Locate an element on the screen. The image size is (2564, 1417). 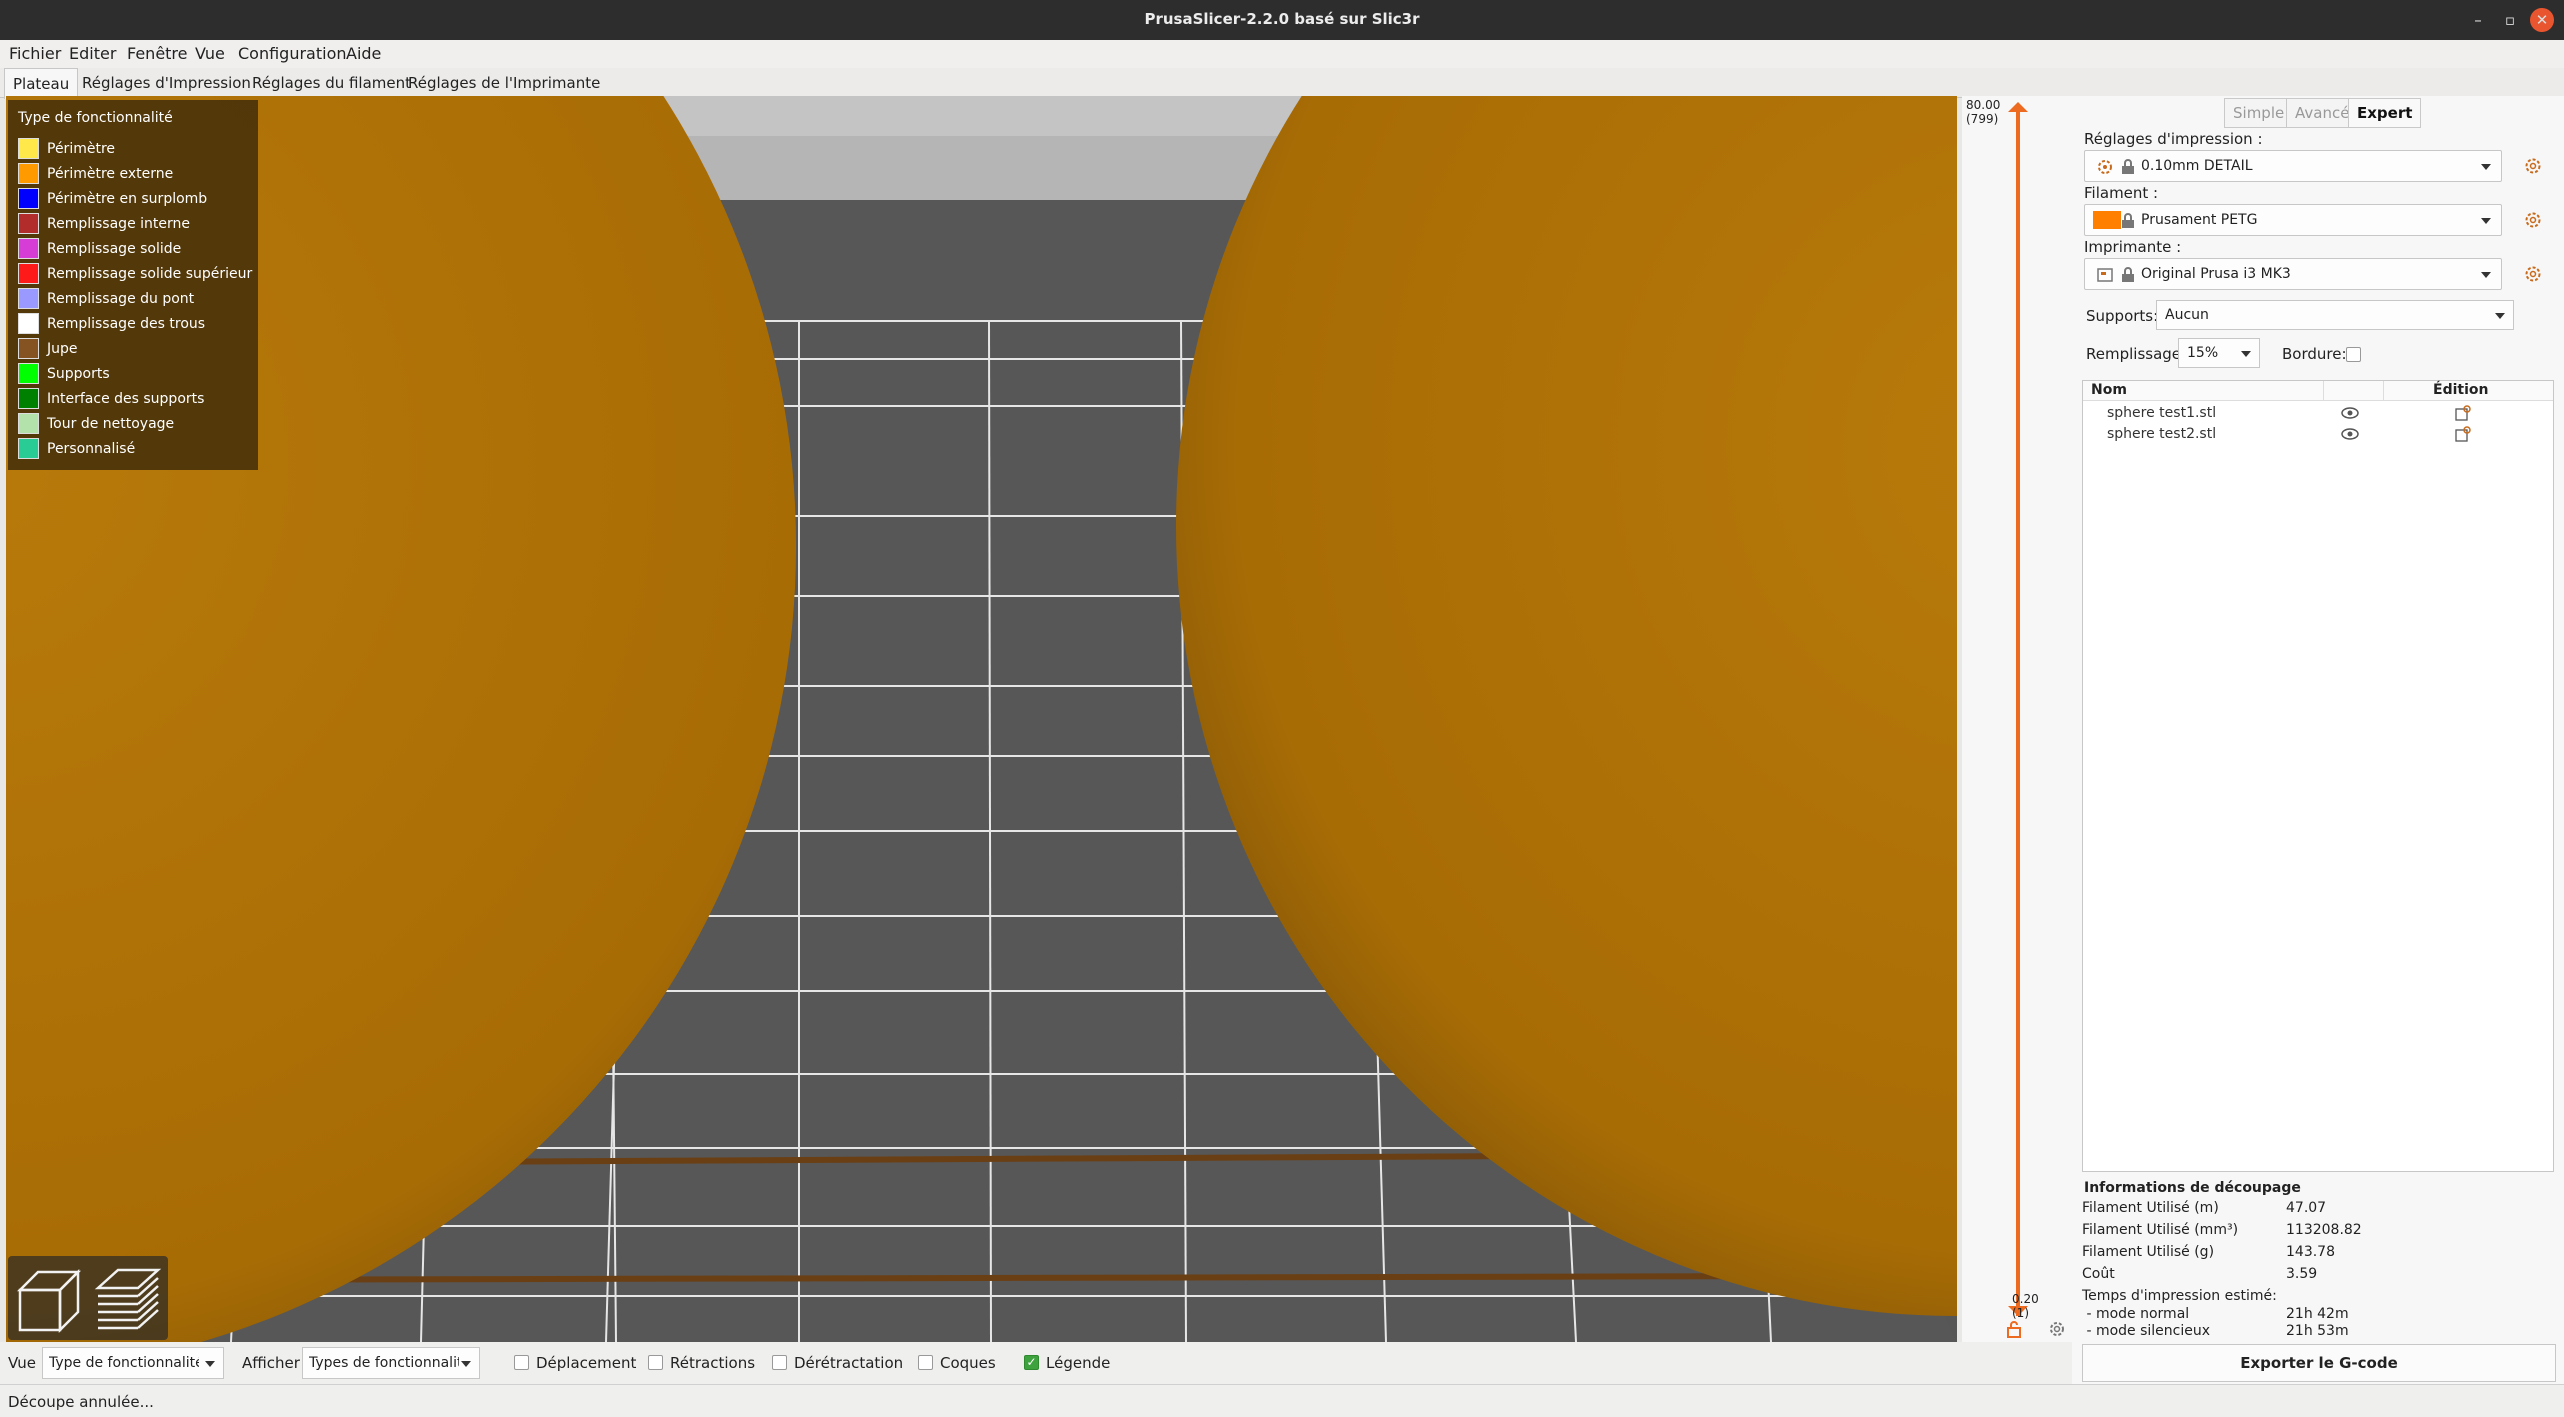
slice-info-value: 21h 42m is located at coordinates (2317, 1314).